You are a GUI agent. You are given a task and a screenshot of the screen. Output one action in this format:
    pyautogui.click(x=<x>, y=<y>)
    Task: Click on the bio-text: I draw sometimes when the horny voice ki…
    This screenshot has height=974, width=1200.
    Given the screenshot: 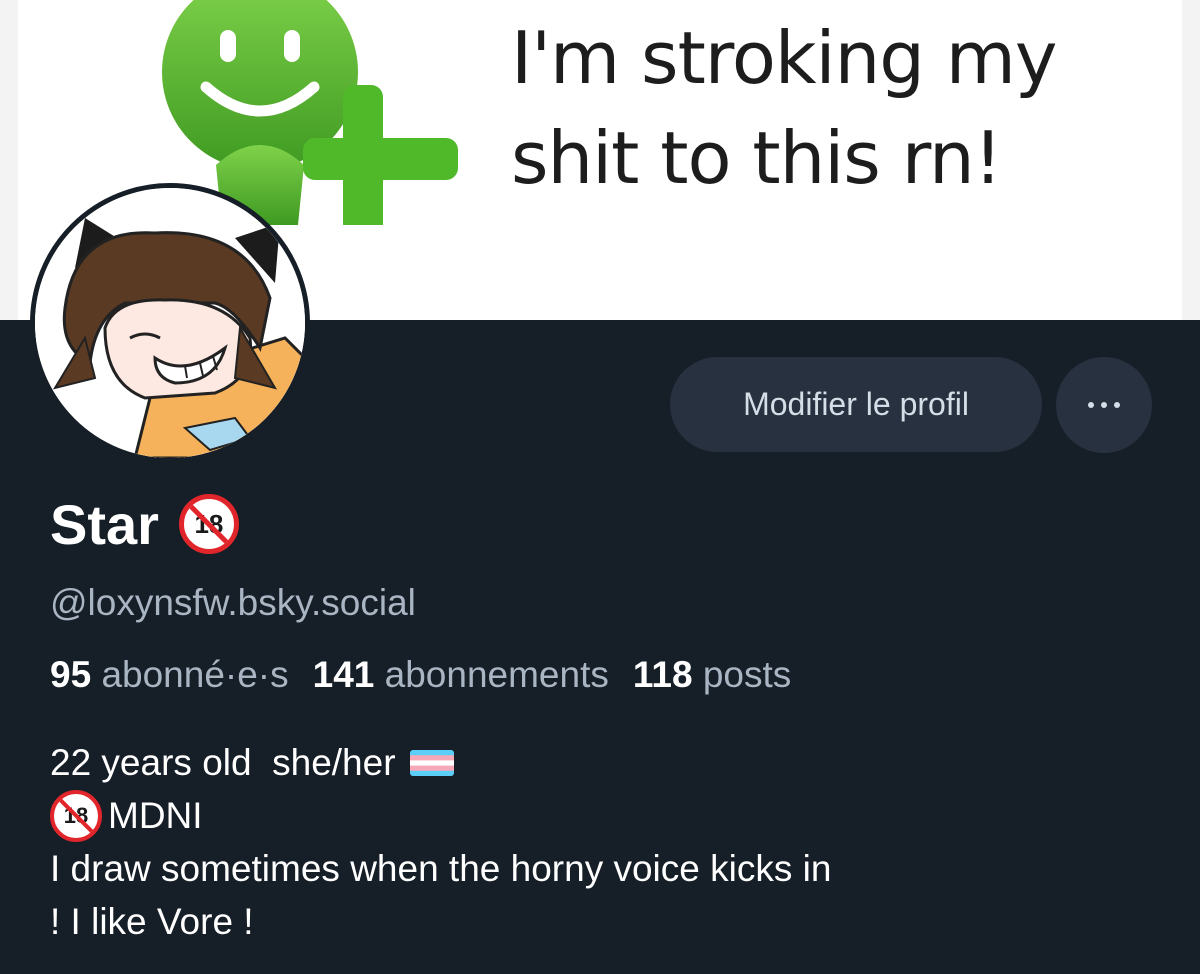 What is the action you would take?
    pyautogui.click(x=441, y=868)
    